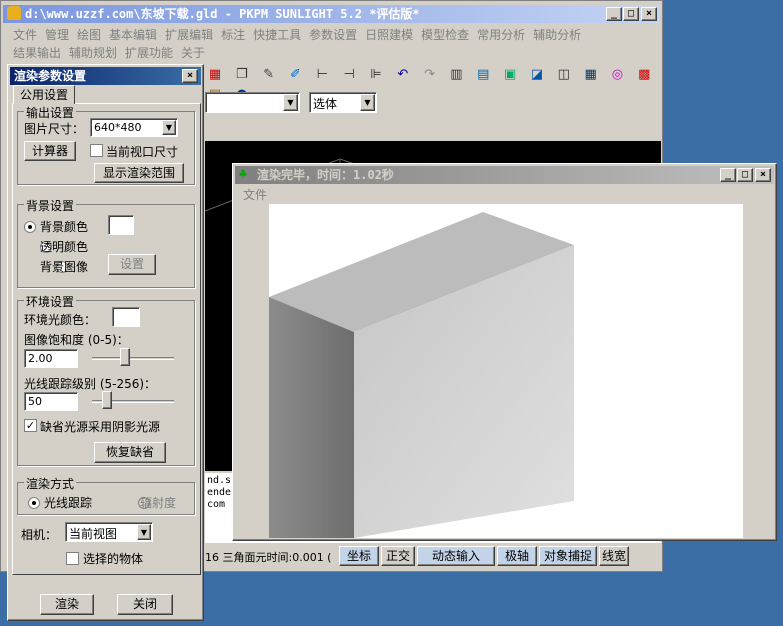  What do you see at coordinates (233, 35) in the screenshot?
I see `menu-item: 标注` at bounding box center [233, 35].